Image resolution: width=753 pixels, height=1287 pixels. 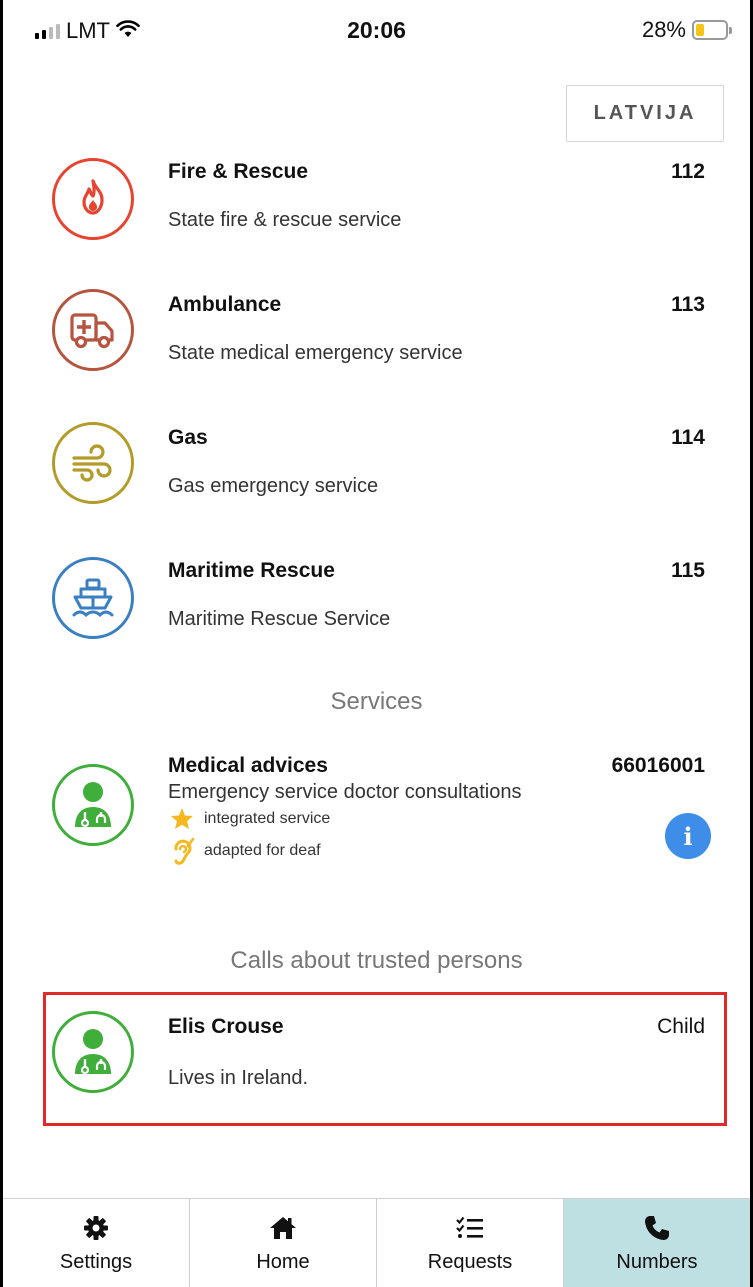 I want to click on home-icon, so click(x=283, y=1228).